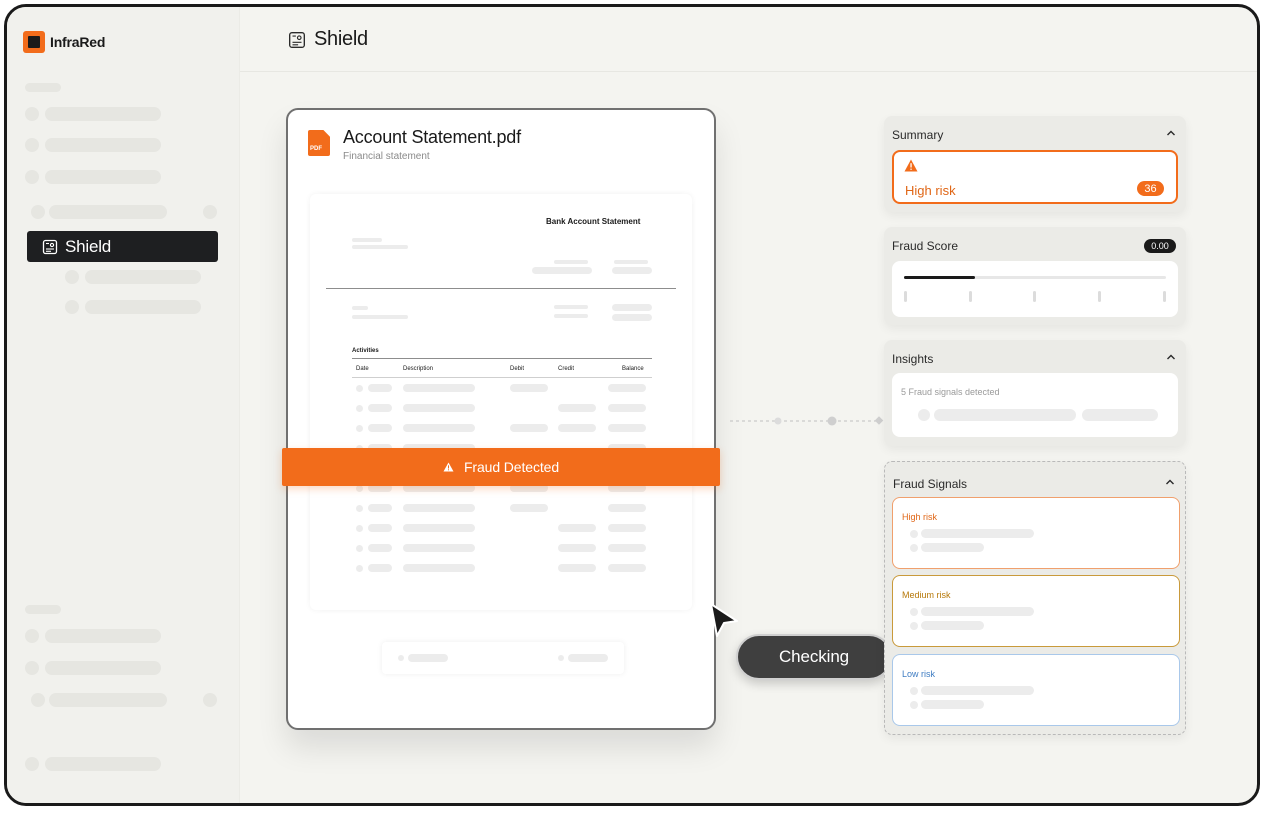 The image size is (1264, 818). I want to click on table-header-rule, so click(502, 377).